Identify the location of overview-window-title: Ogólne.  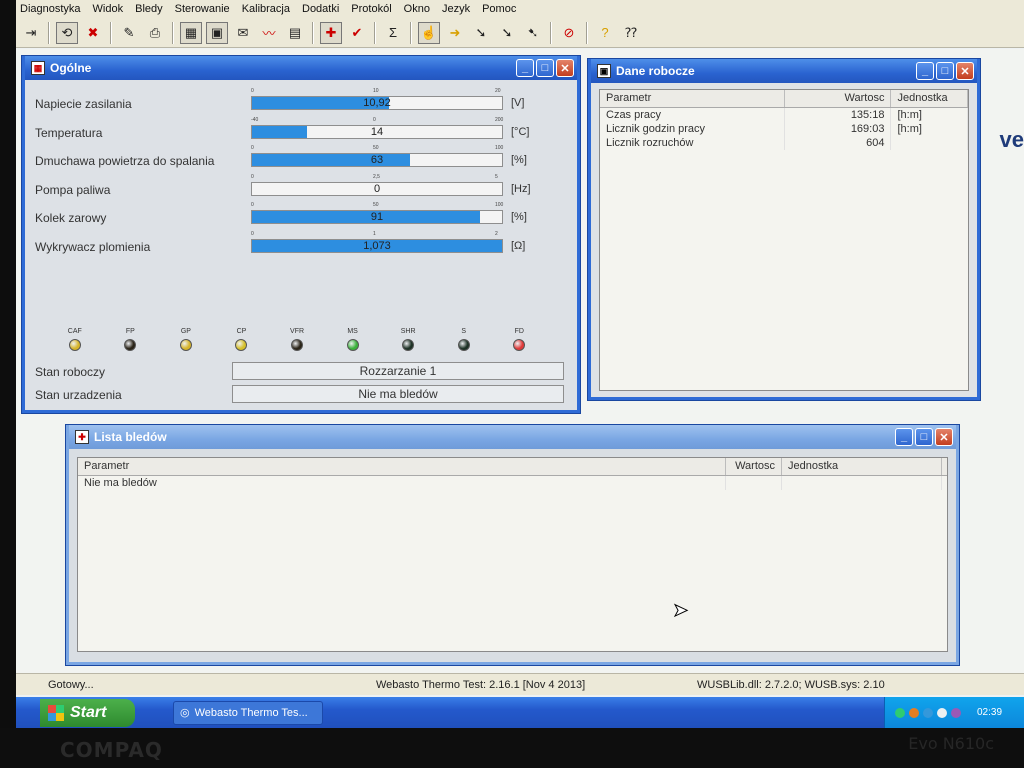
(71, 68).